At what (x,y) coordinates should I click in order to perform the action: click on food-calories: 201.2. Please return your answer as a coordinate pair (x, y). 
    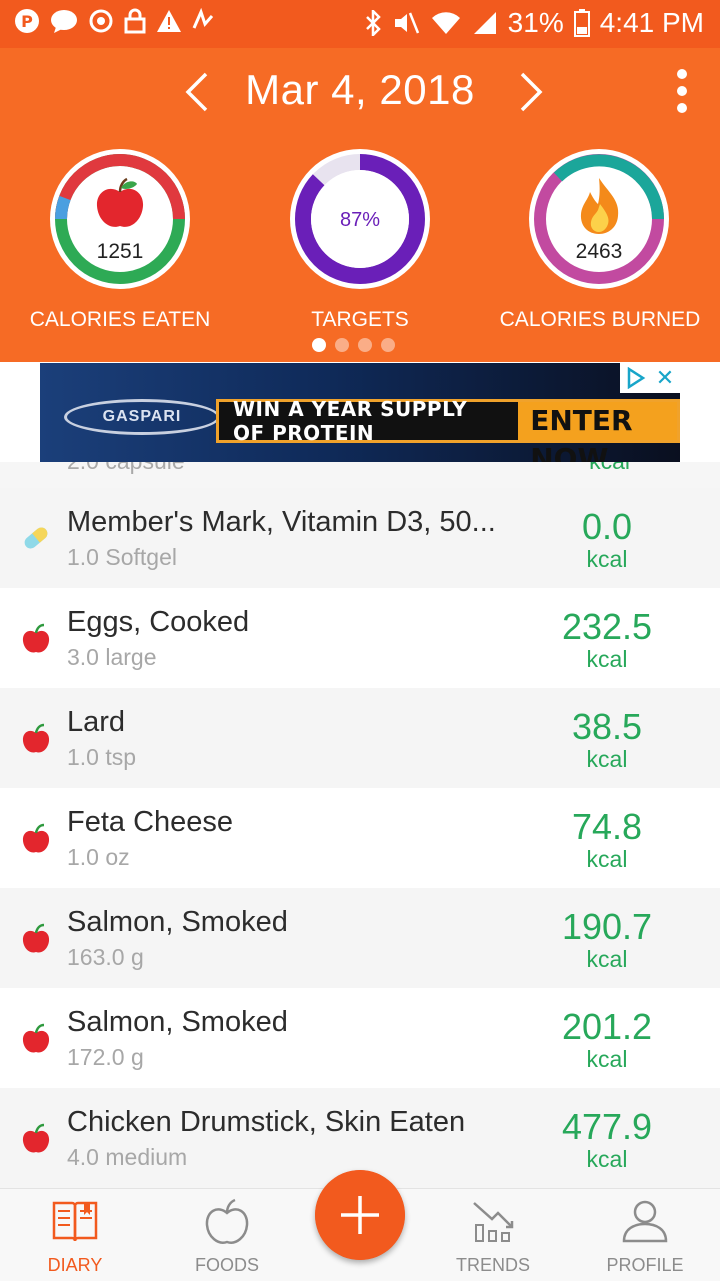
    Looking at the image, I should click on (607, 1026).